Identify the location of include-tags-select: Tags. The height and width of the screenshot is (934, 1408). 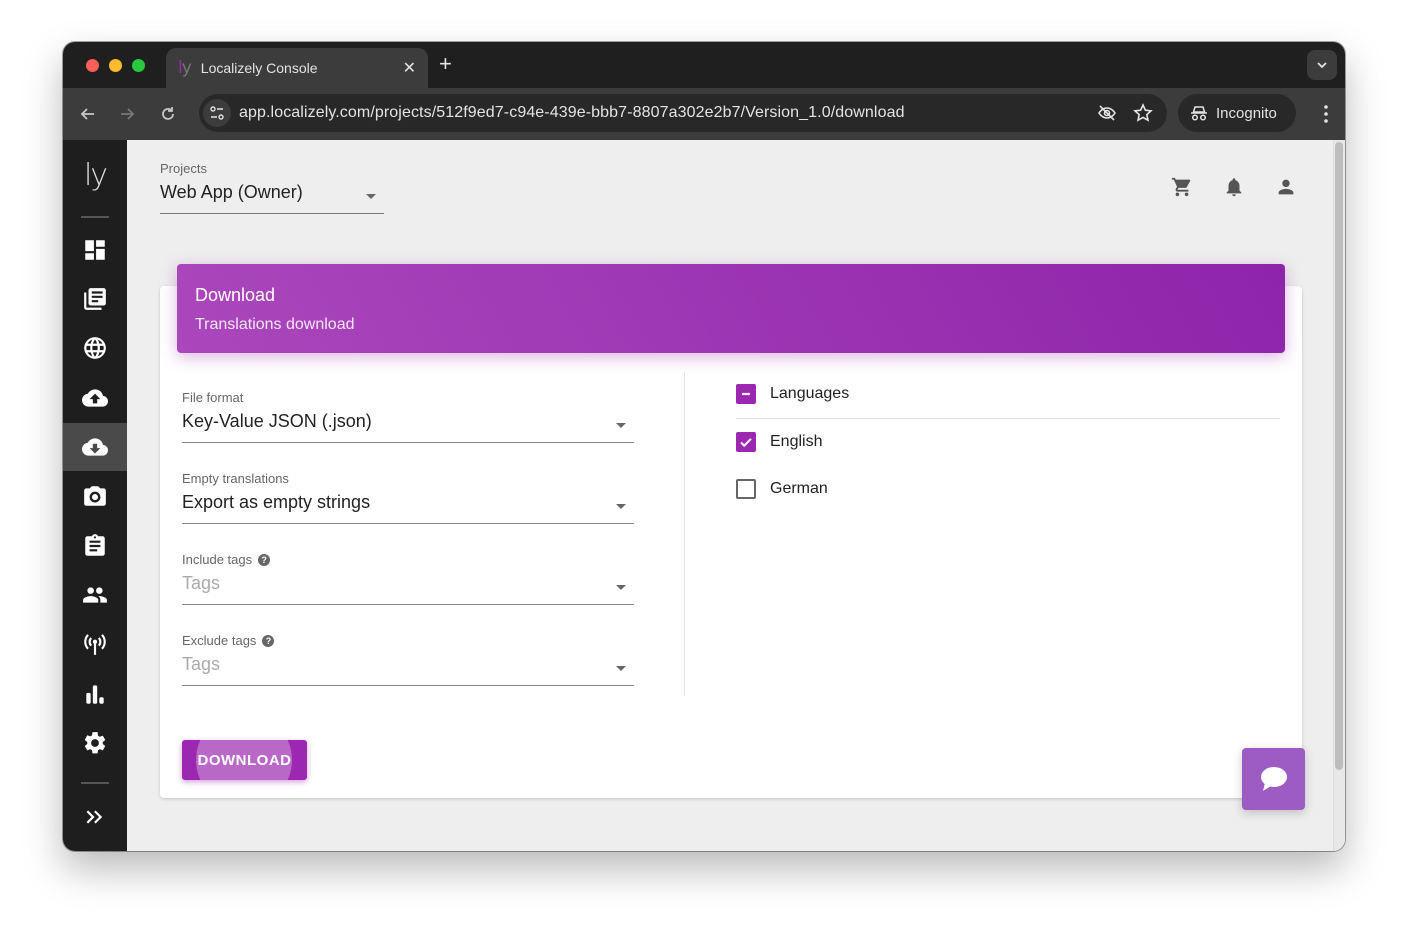
(408, 589).